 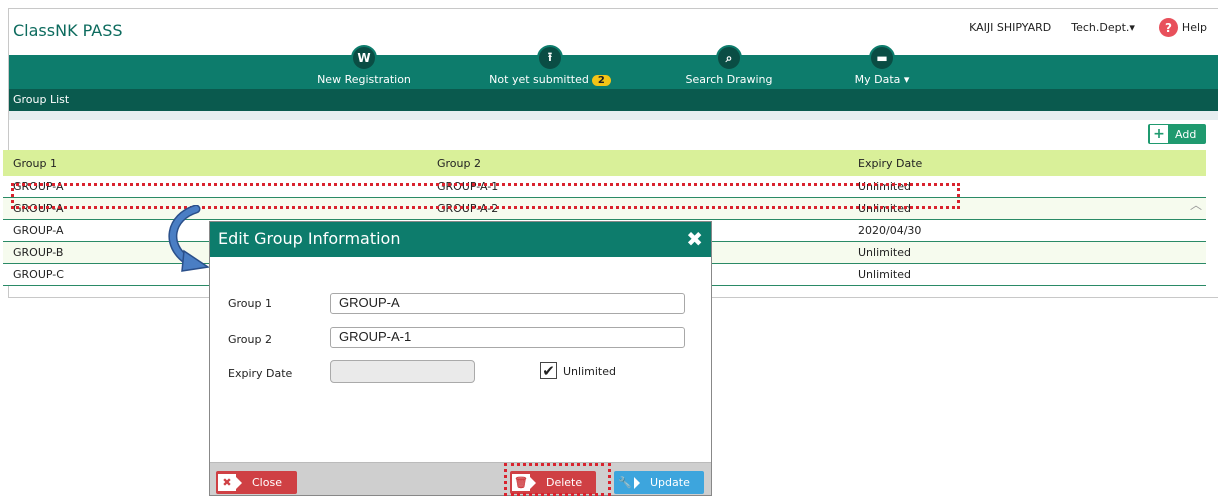 I want to click on pending-count-badge: 2, so click(x=601, y=80).